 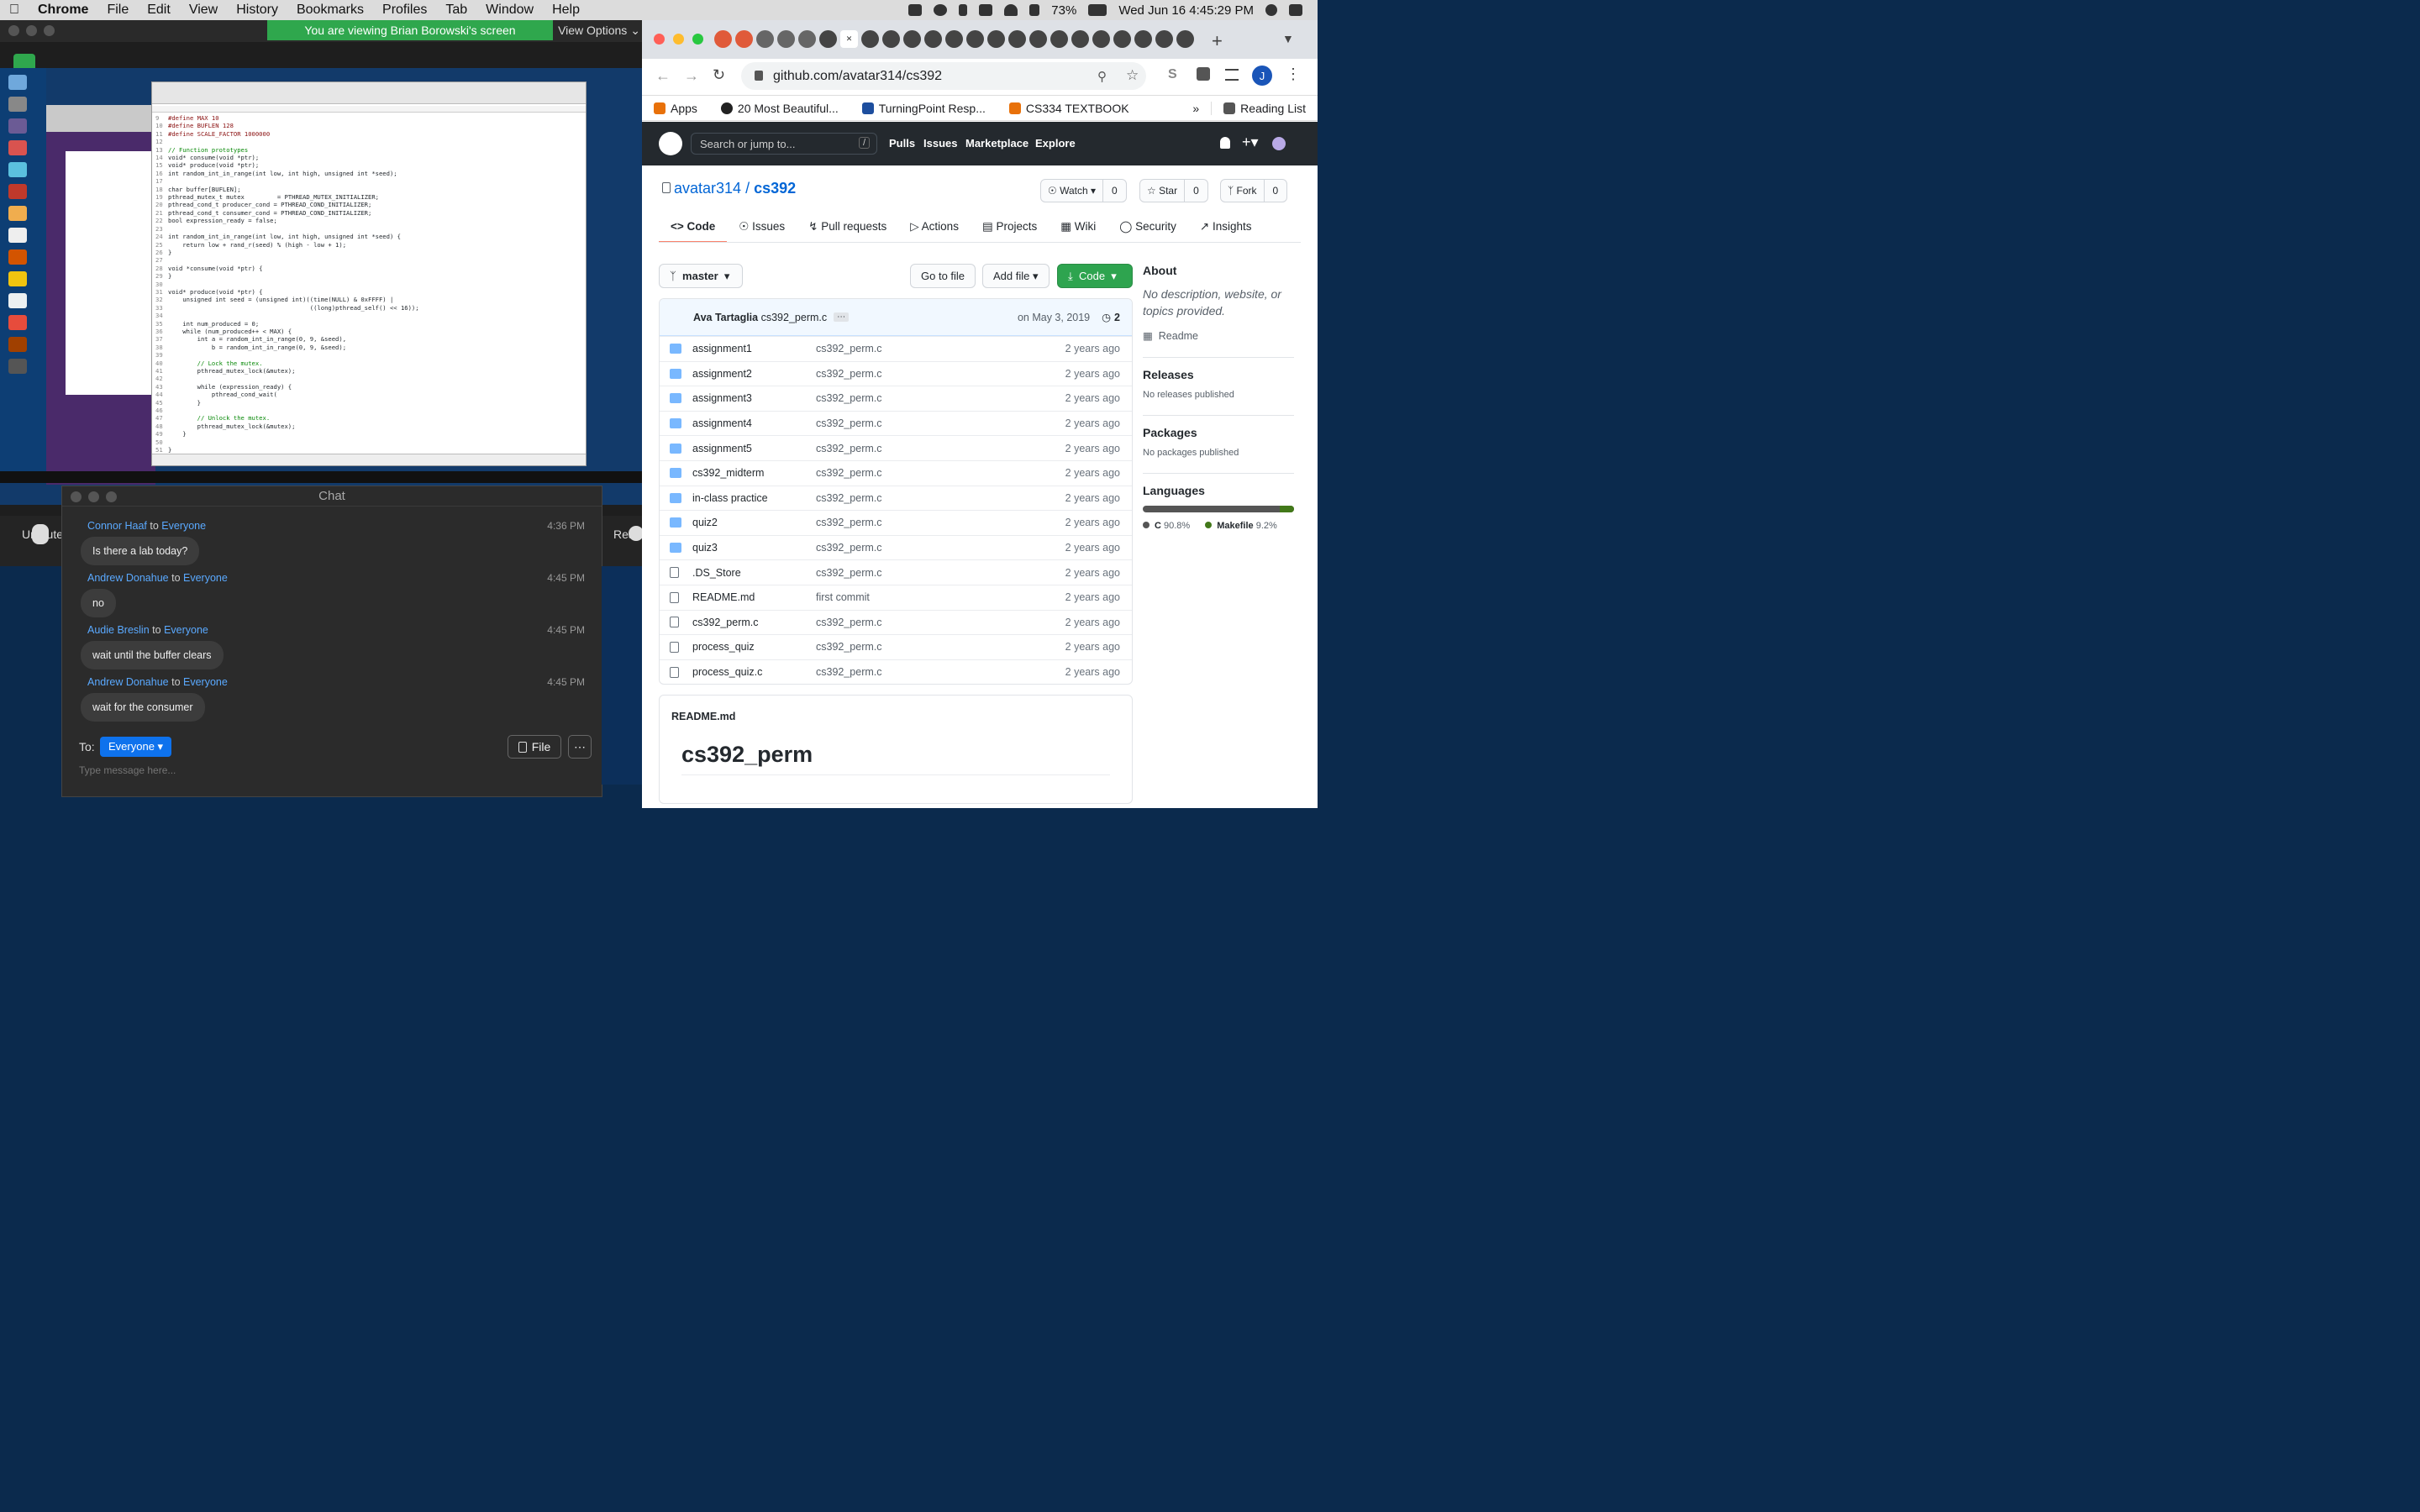 What do you see at coordinates (896, 572) in the screenshot?
I see `file-row: .DS_Store cs392_perm.c 2 years ago` at bounding box center [896, 572].